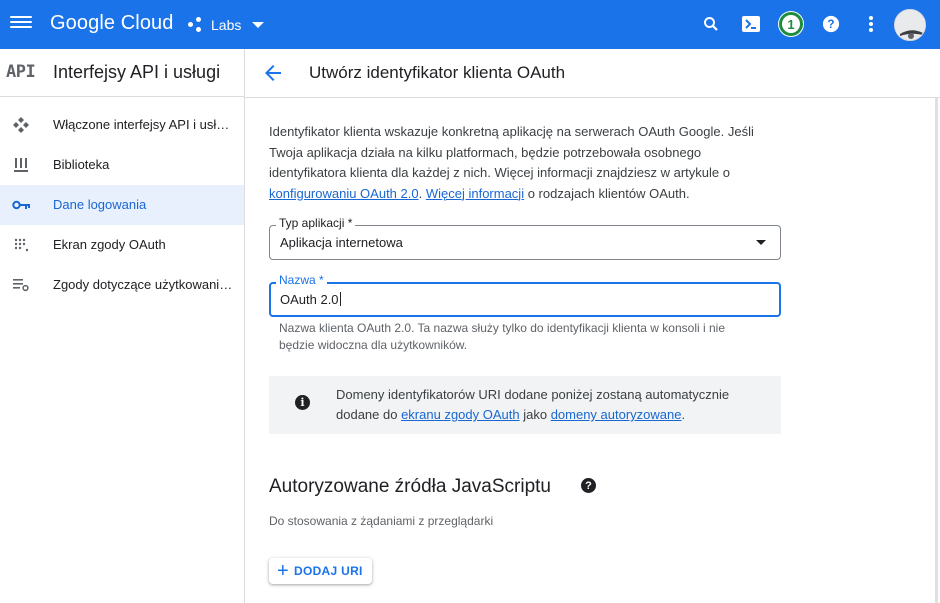 Image resolution: width=940 pixels, height=603 pixels. Describe the element at coordinates (422, 193) in the screenshot. I see `intro-text-part: .` at that location.